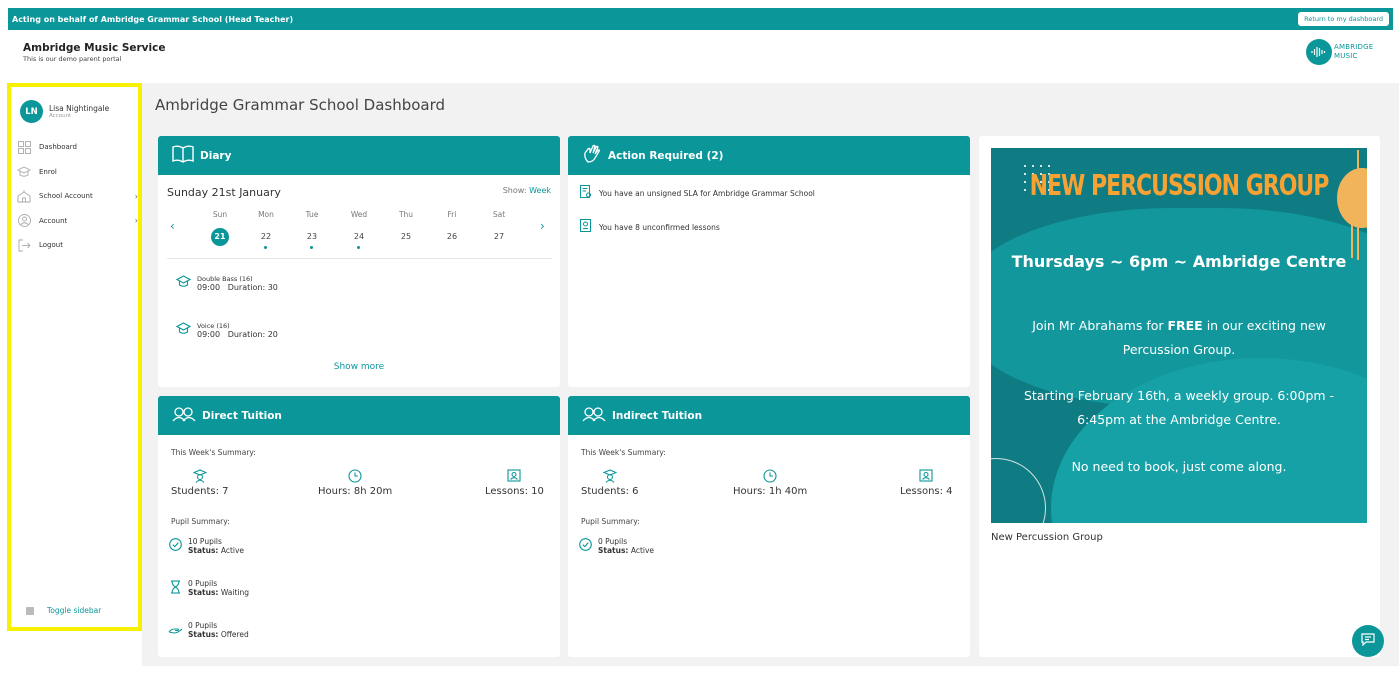 Image resolution: width=1399 pixels, height=673 pixels. What do you see at coordinates (77, 172) in the screenshot?
I see `sidebar-item-enrol: Enrol` at bounding box center [77, 172].